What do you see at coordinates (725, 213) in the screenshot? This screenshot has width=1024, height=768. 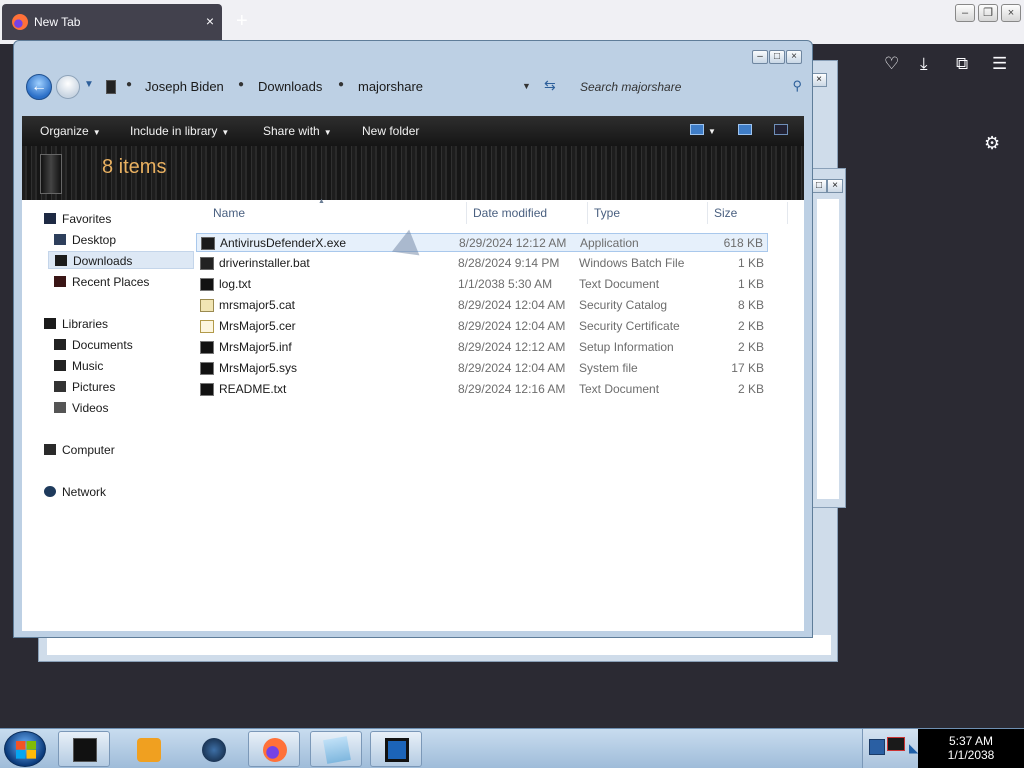 I see `column-header-size: Size` at bounding box center [725, 213].